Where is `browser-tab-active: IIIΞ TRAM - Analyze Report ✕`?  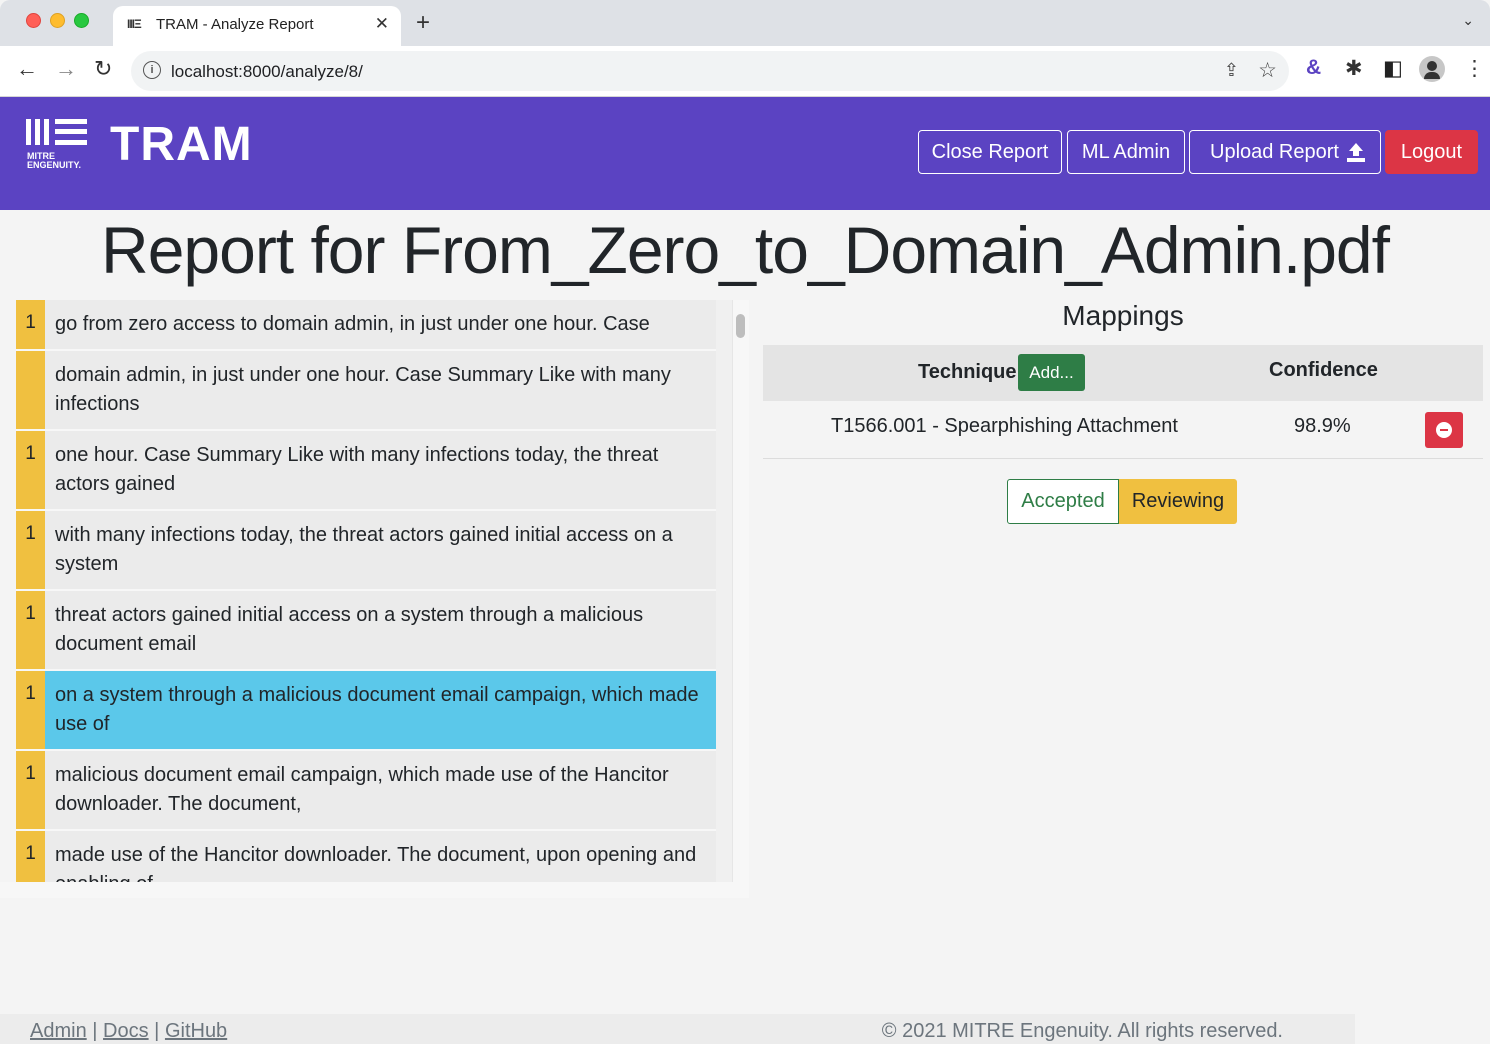
browser-tab-active: IIIΞ TRAM - Analyze Report ✕ is located at coordinates (257, 26).